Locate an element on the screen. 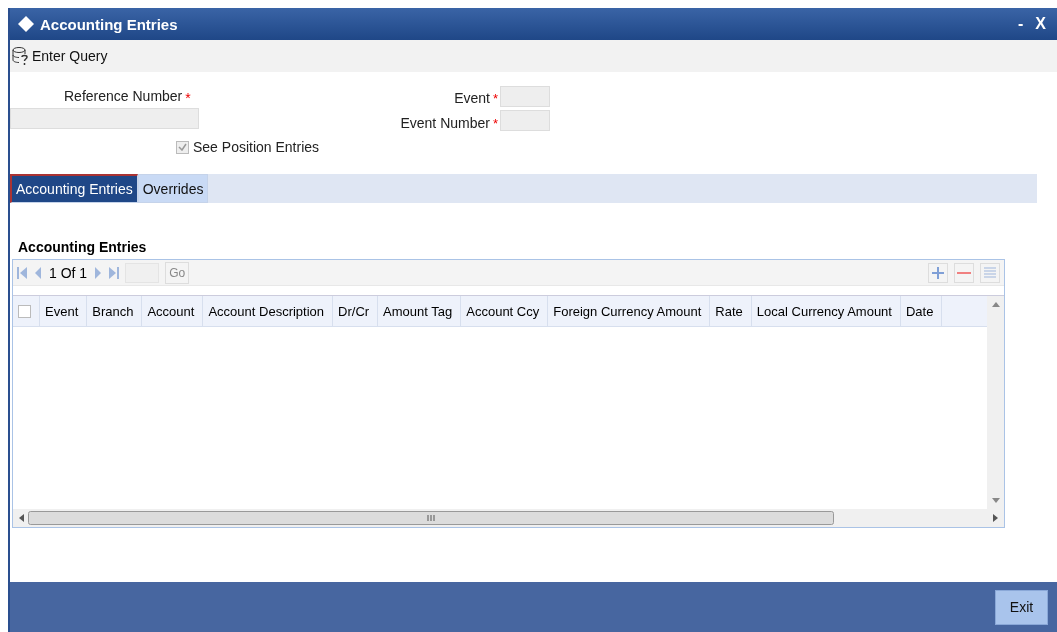 The height and width of the screenshot is (632, 1057). last-page-icon is located at coordinates (114, 272).